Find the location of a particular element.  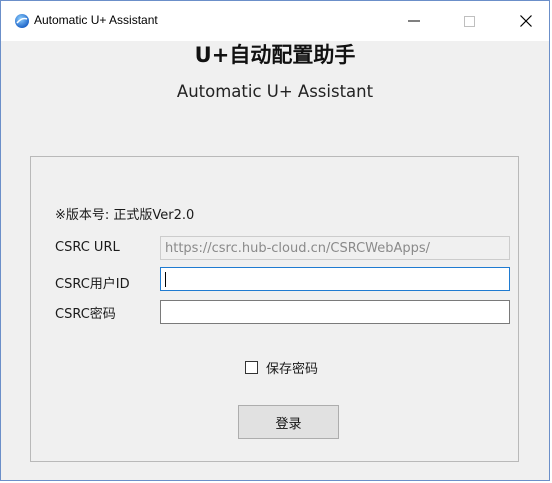

close-button is located at coordinates (525, 21).